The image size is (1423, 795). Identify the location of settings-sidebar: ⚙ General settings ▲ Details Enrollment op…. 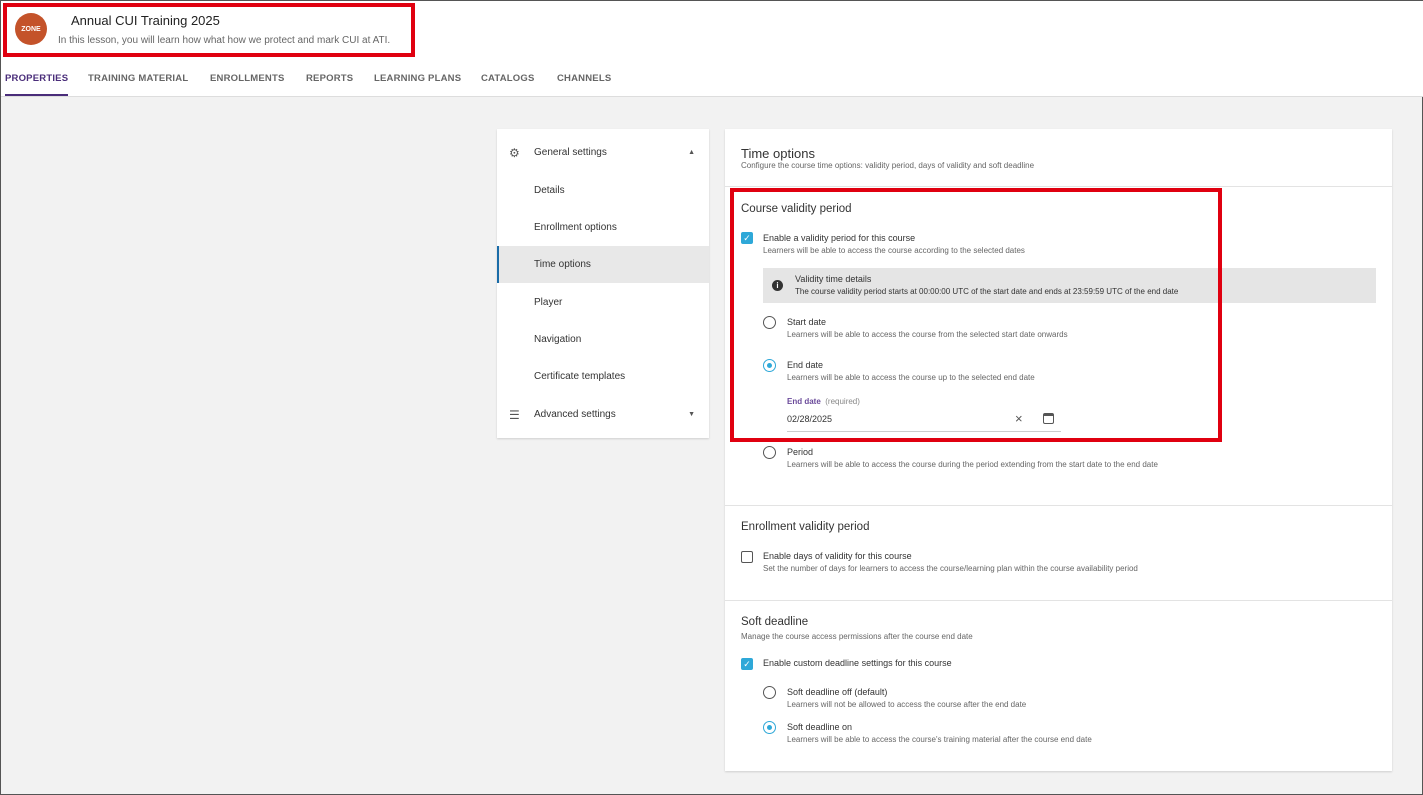
(603, 283).